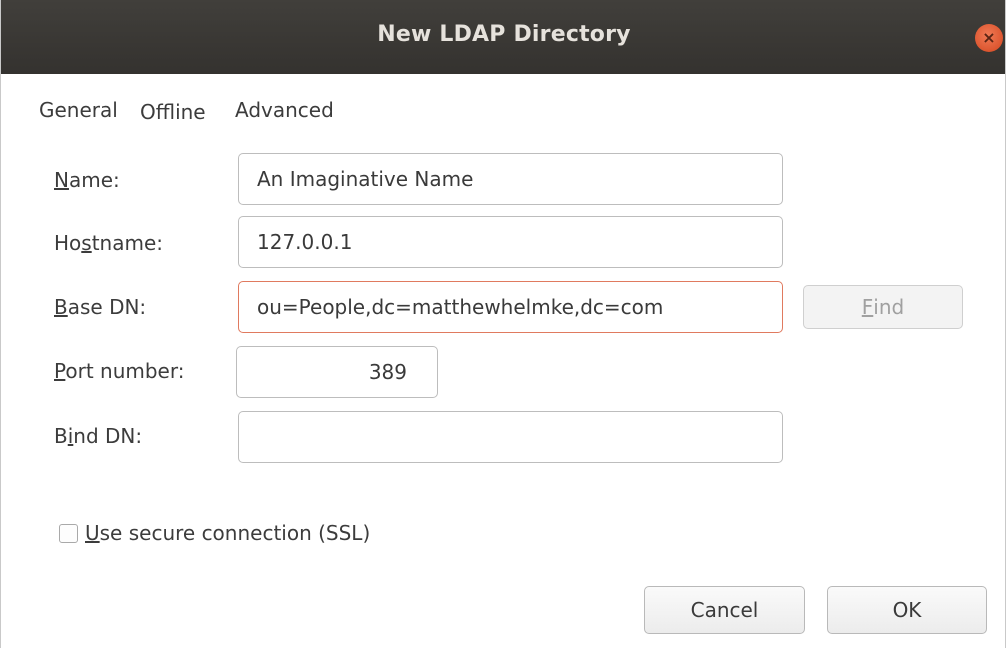 The image size is (1006, 648). I want to click on base-dn-field: ou=People,dc=matthewhelmke,dc=com, so click(510, 307).